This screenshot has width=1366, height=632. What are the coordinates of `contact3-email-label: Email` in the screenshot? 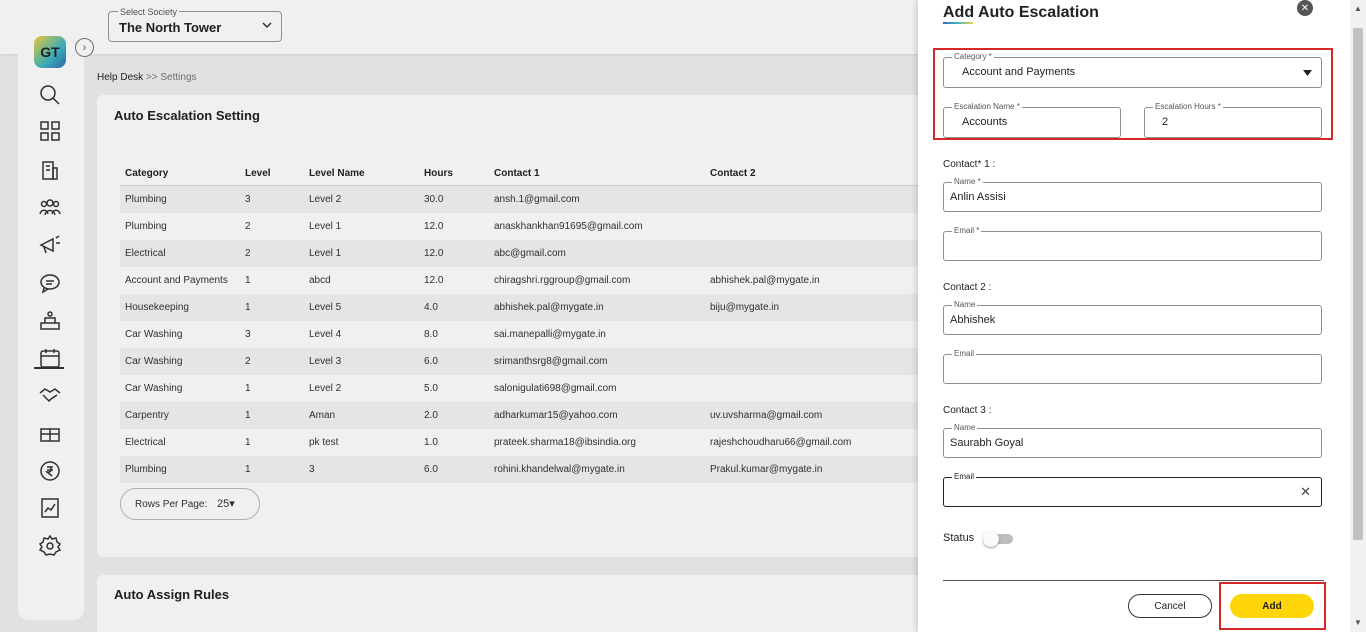 It's located at (964, 477).